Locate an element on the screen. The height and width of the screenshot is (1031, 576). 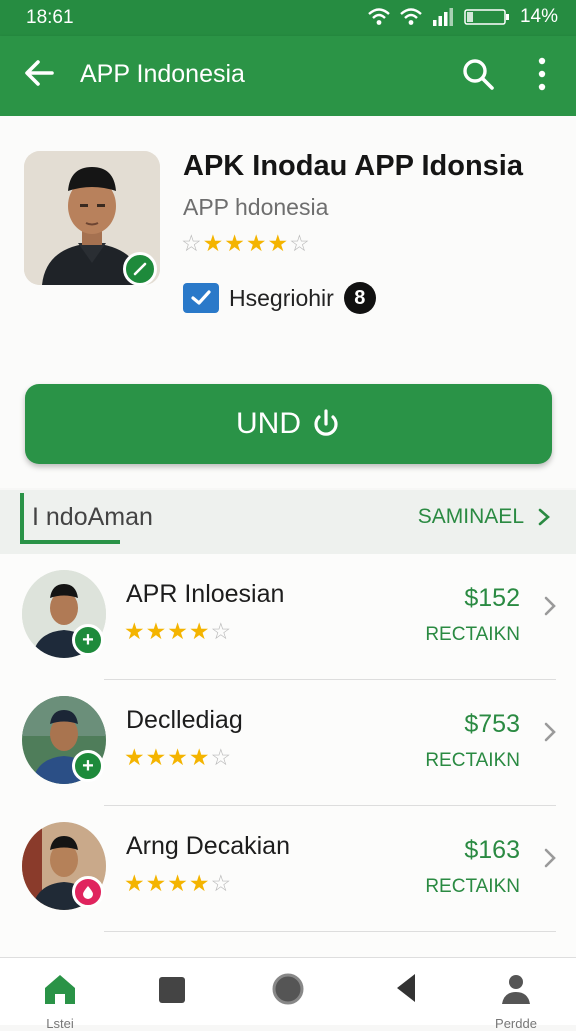
item-name: Declledіag is located at coordinates (184, 720).